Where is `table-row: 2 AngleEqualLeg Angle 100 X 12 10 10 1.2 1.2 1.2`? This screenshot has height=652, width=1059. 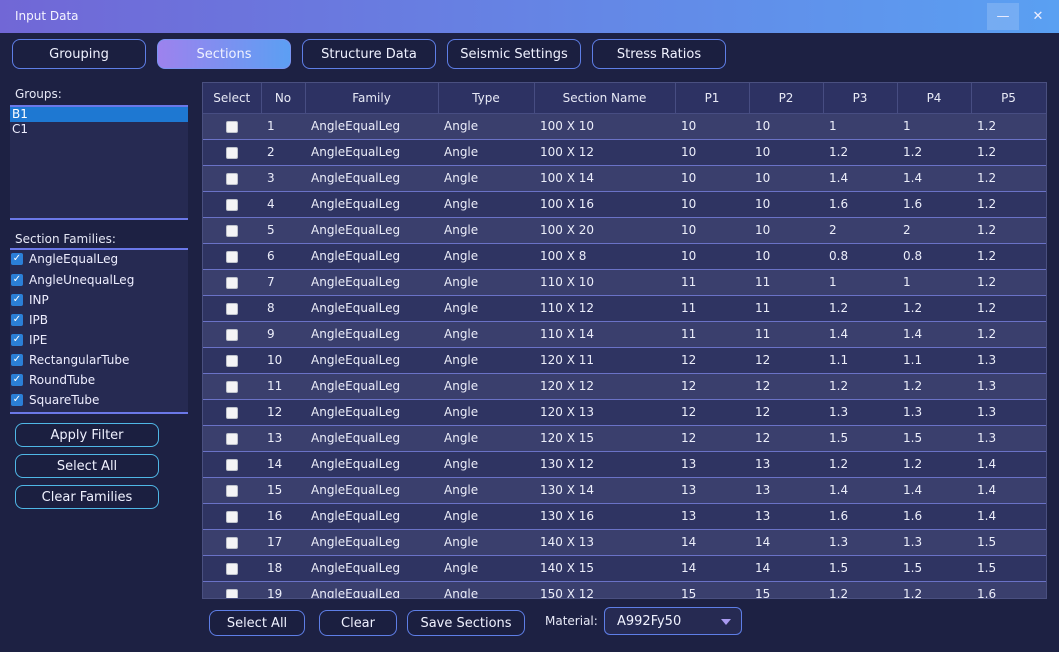 table-row: 2 AngleEqualLeg Angle 100 X 12 10 10 1.2 1.2 1.2 is located at coordinates (624, 152).